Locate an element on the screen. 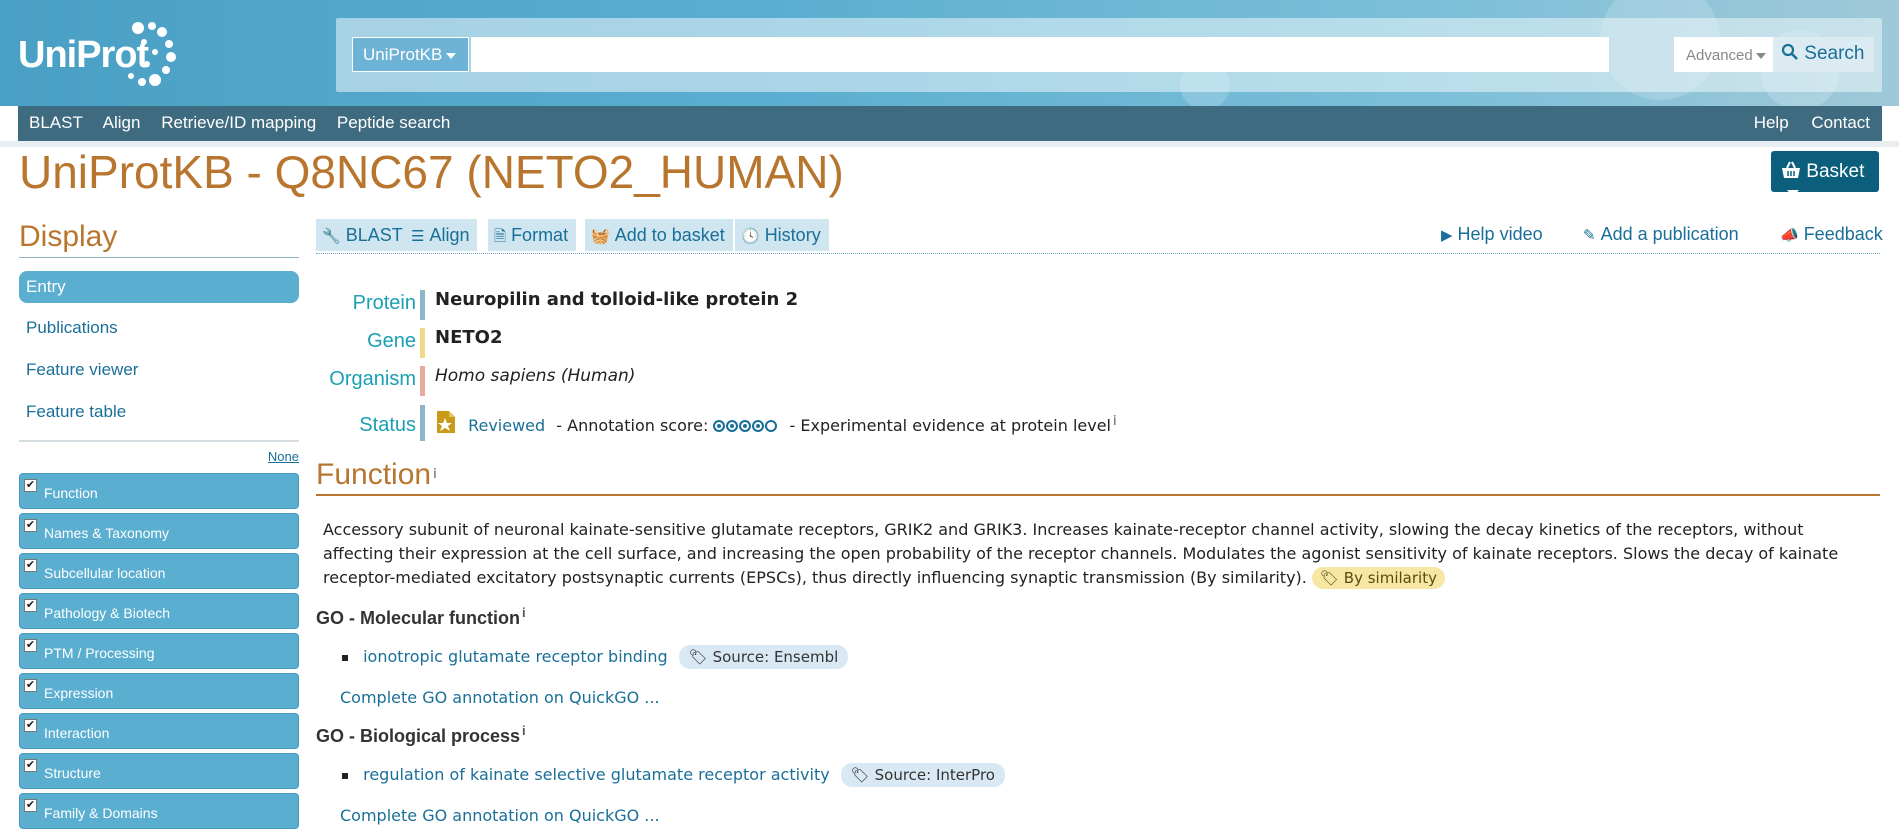 This screenshot has width=1899, height=831. section-toggle-names-taxonomy: ✔ Names & Taxonomy is located at coordinates (159, 531).